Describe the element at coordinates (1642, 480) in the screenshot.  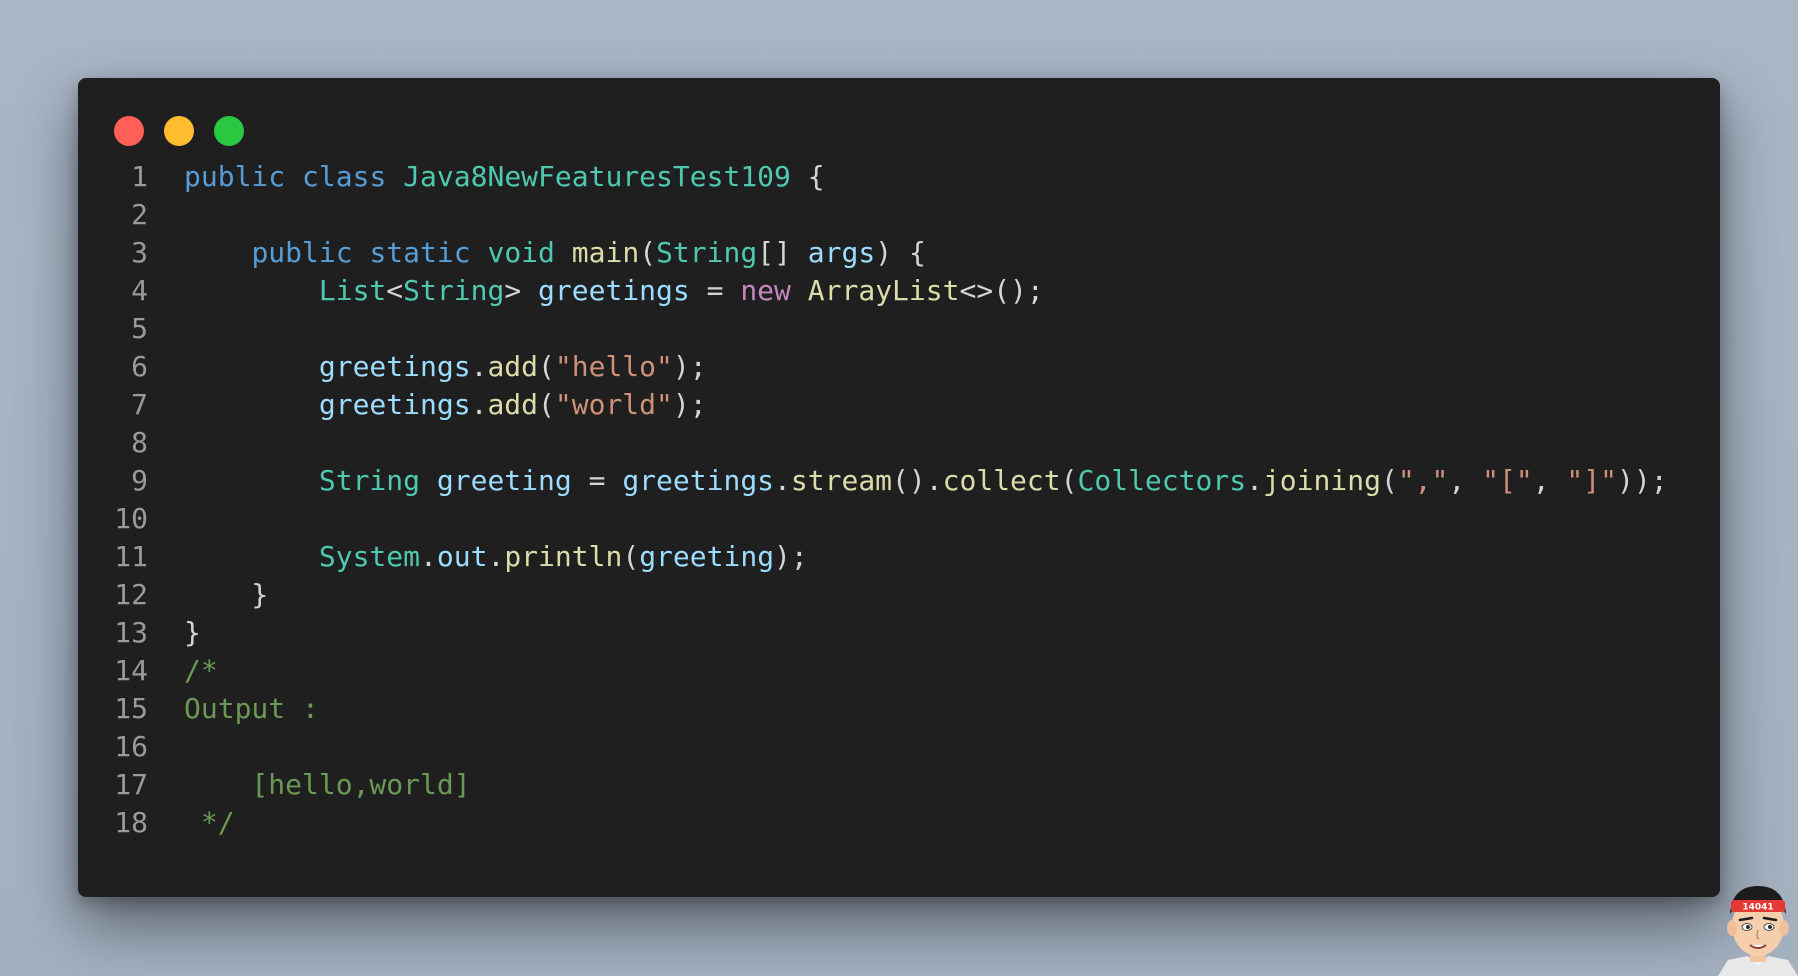
I see `code-token: ));` at that location.